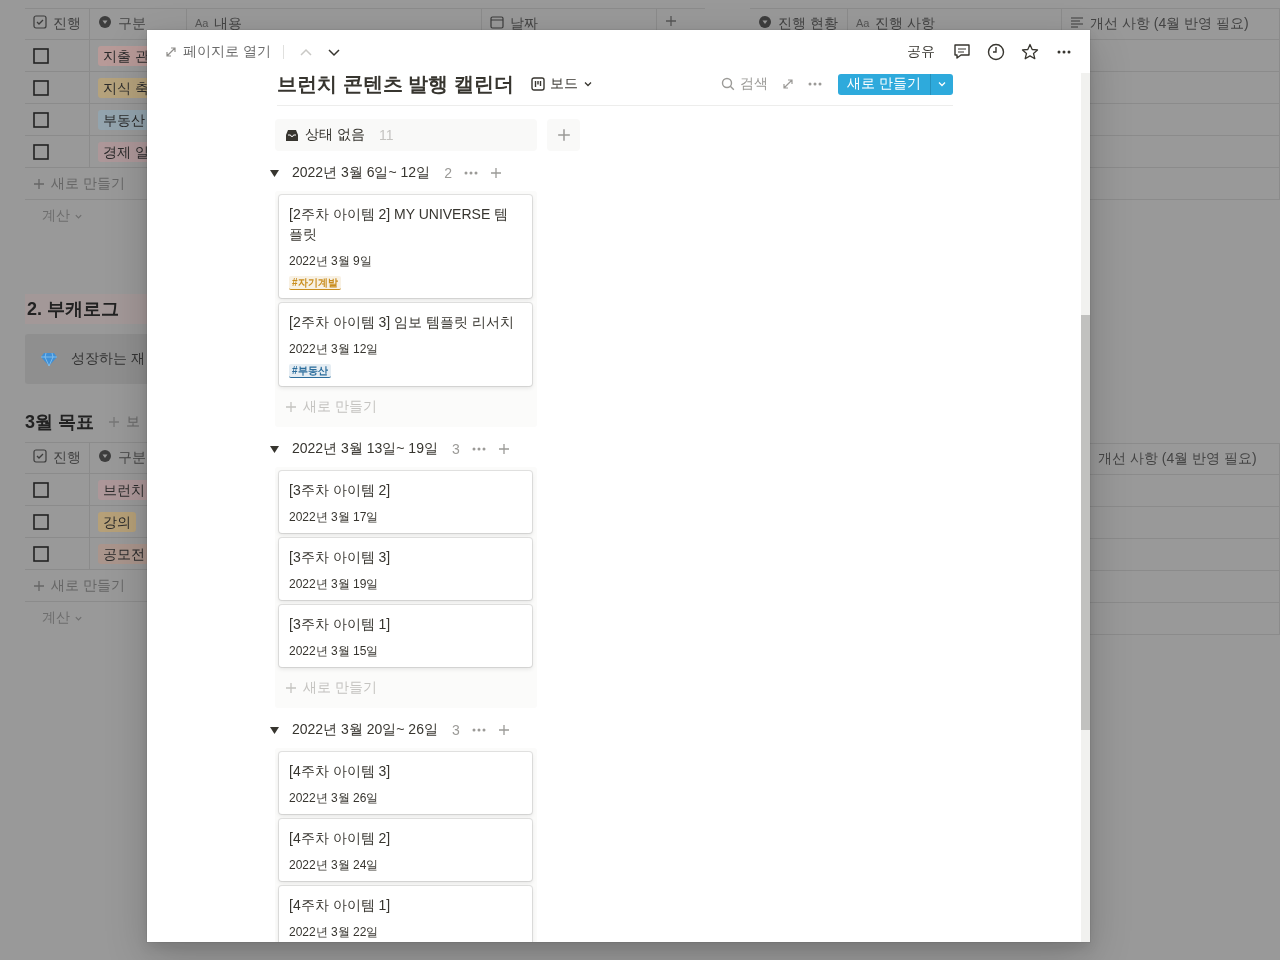  I want to click on card-title: [2주차 아이템 2] MY UNIVERSE 템플릿, so click(399, 224).